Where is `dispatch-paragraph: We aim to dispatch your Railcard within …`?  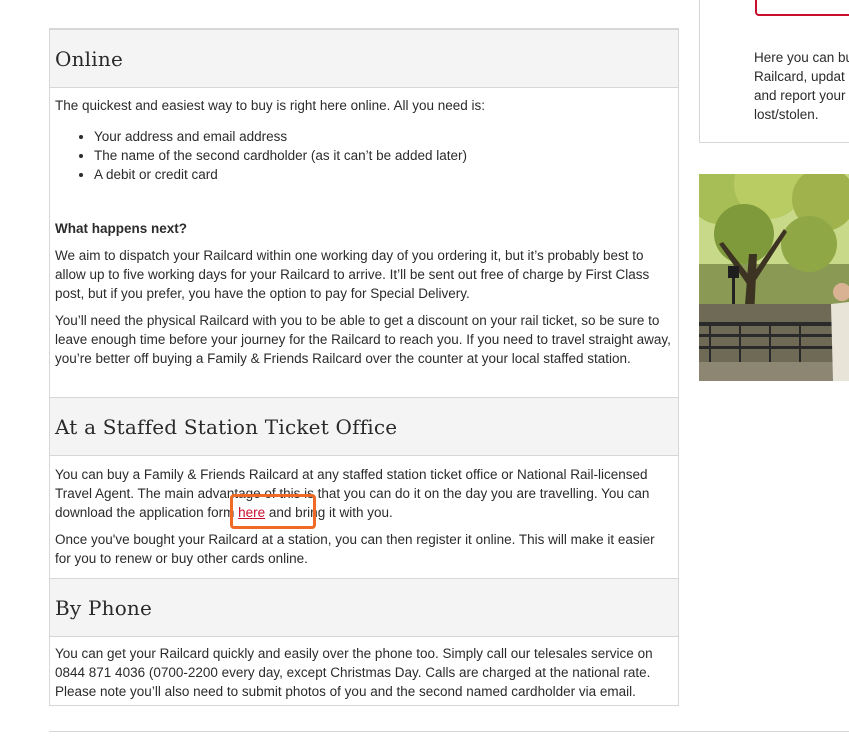
dispatch-paragraph: We aim to dispatch your Railcard within … is located at coordinates (352, 274).